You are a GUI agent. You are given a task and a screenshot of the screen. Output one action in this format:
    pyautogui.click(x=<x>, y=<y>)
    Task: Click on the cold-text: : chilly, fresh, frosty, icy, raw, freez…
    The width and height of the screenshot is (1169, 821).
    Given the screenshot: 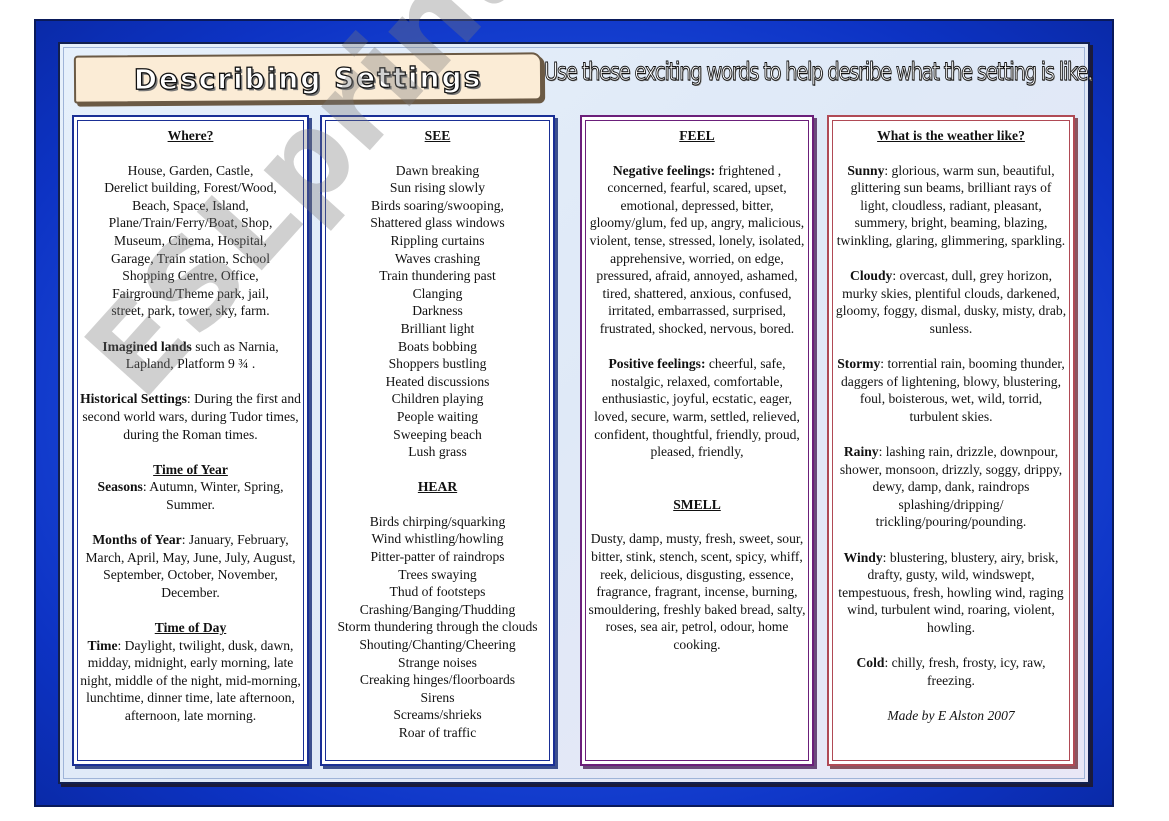 What is the action you would take?
    pyautogui.click(x=965, y=671)
    